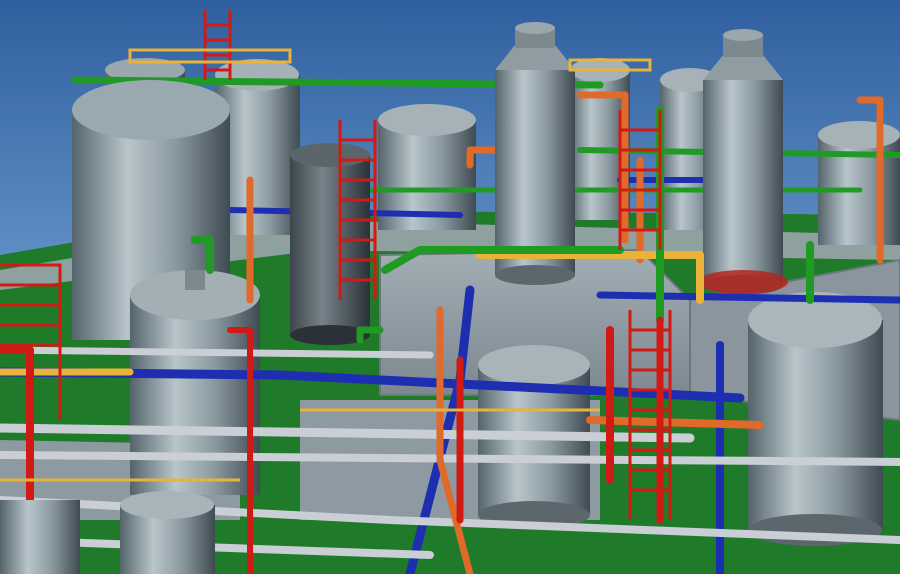 The height and width of the screenshot is (574, 900). What do you see at coordinates (330, 244) in the screenshot?
I see `vessel-dark-center` at bounding box center [330, 244].